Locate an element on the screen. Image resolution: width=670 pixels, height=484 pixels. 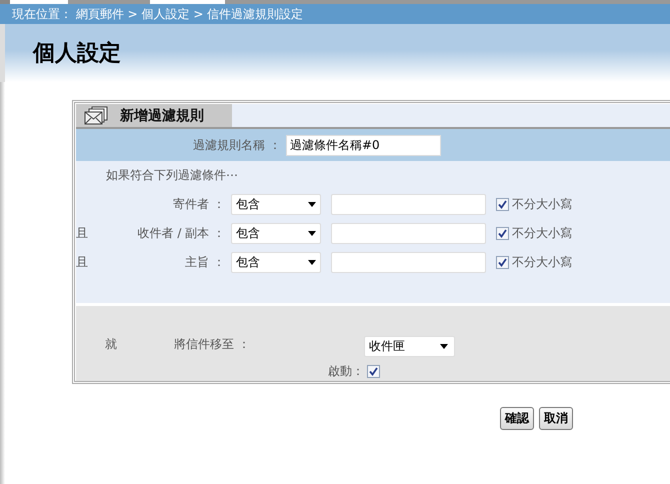
field-label: 過濾規則名稱 ： is located at coordinates (237, 145).